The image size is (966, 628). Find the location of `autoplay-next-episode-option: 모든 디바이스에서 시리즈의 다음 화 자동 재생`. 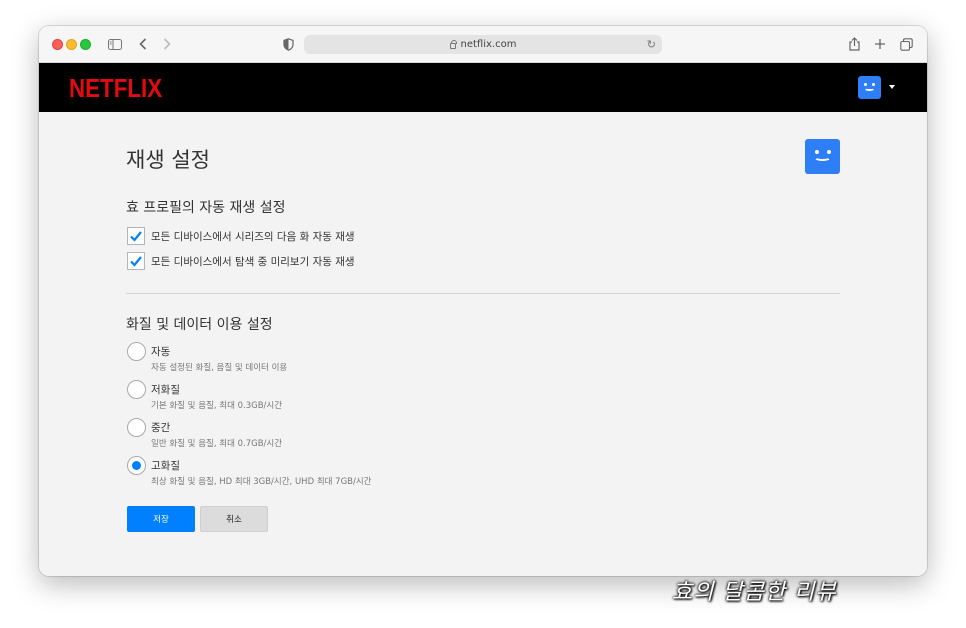

autoplay-next-episode-option: 모든 디바이스에서 시리즈의 다음 화 자동 재생 is located at coordinates (241, 236).